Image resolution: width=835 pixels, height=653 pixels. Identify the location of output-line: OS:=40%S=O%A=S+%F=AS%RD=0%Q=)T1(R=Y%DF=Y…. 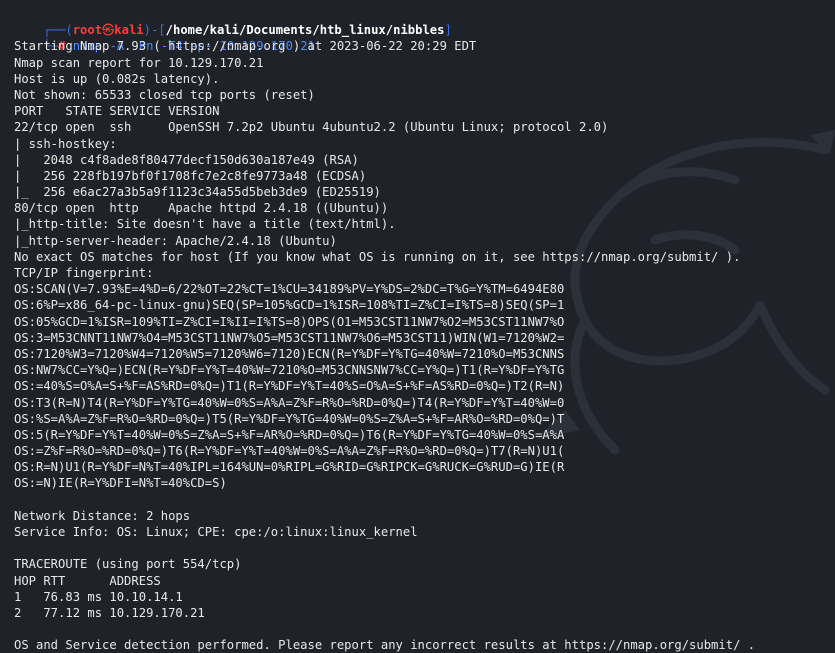
(289, 386).